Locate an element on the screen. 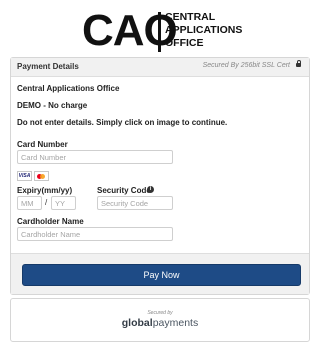  global-payments-badge: Secured by globalpayments is located at coordinates (160, 320).